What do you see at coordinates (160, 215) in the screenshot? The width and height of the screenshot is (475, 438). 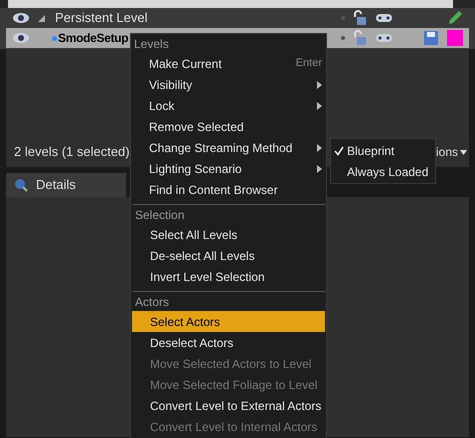 I see `menu-section-header: Selection` at bounding box center [160, 215].